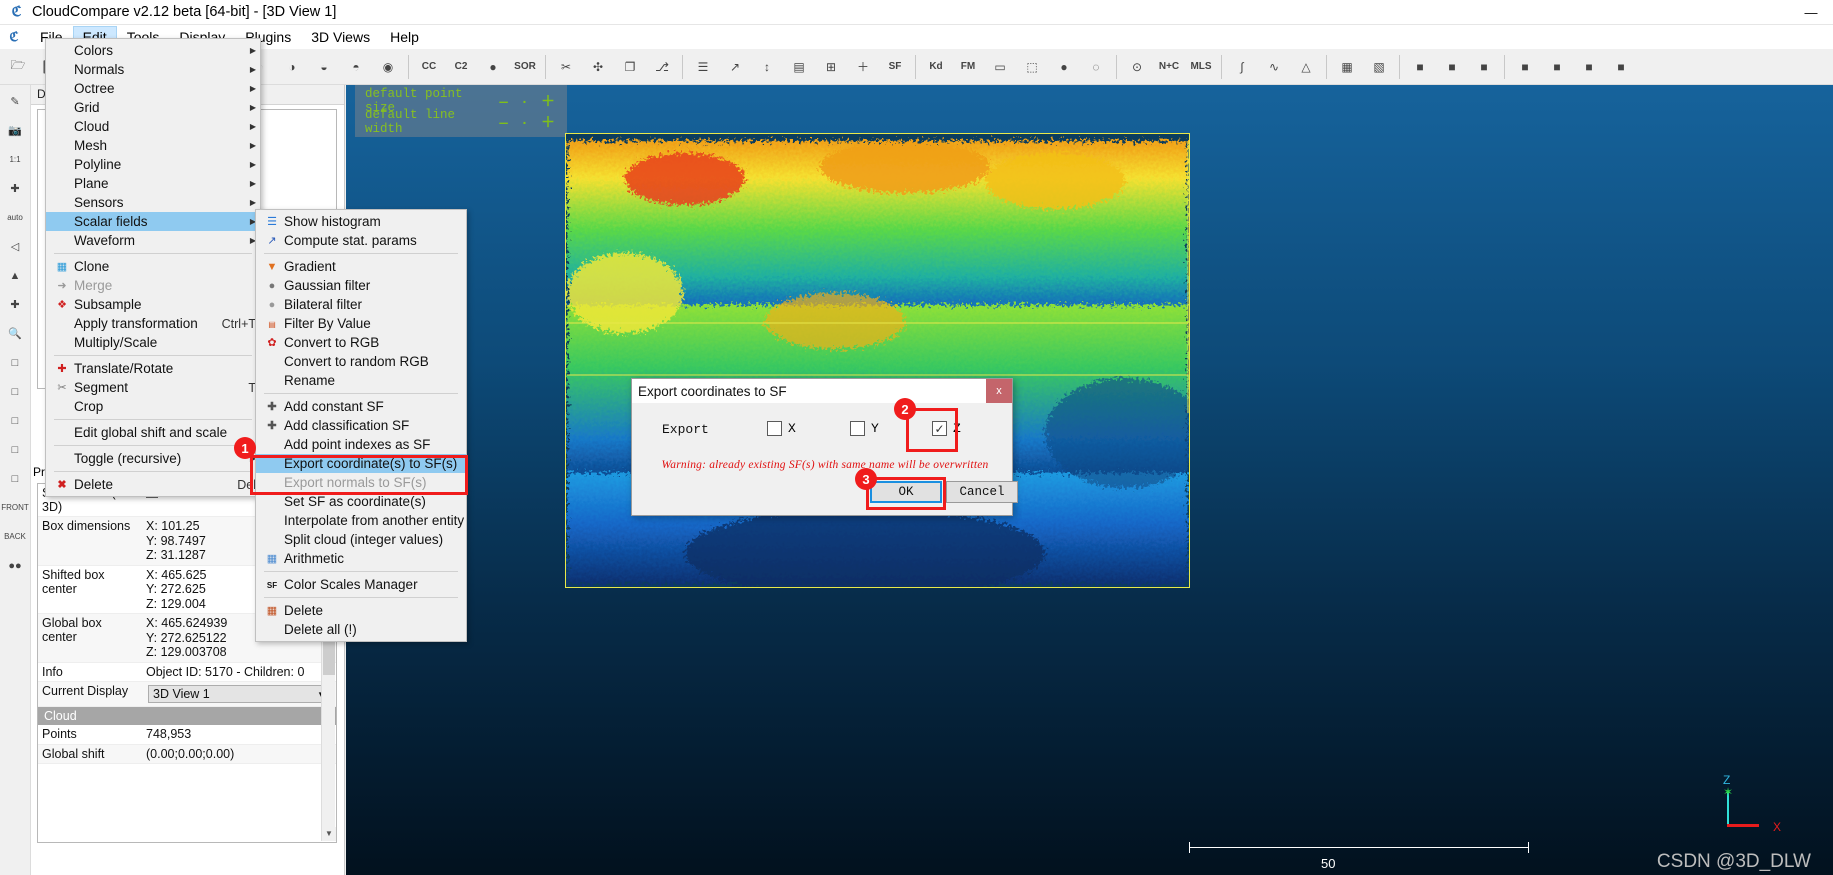  Describe the element at coordinates (153, 323) in the screenshot. I see `menu-item-apply-transformation: Apply transformation Ctrl+T` at that location.